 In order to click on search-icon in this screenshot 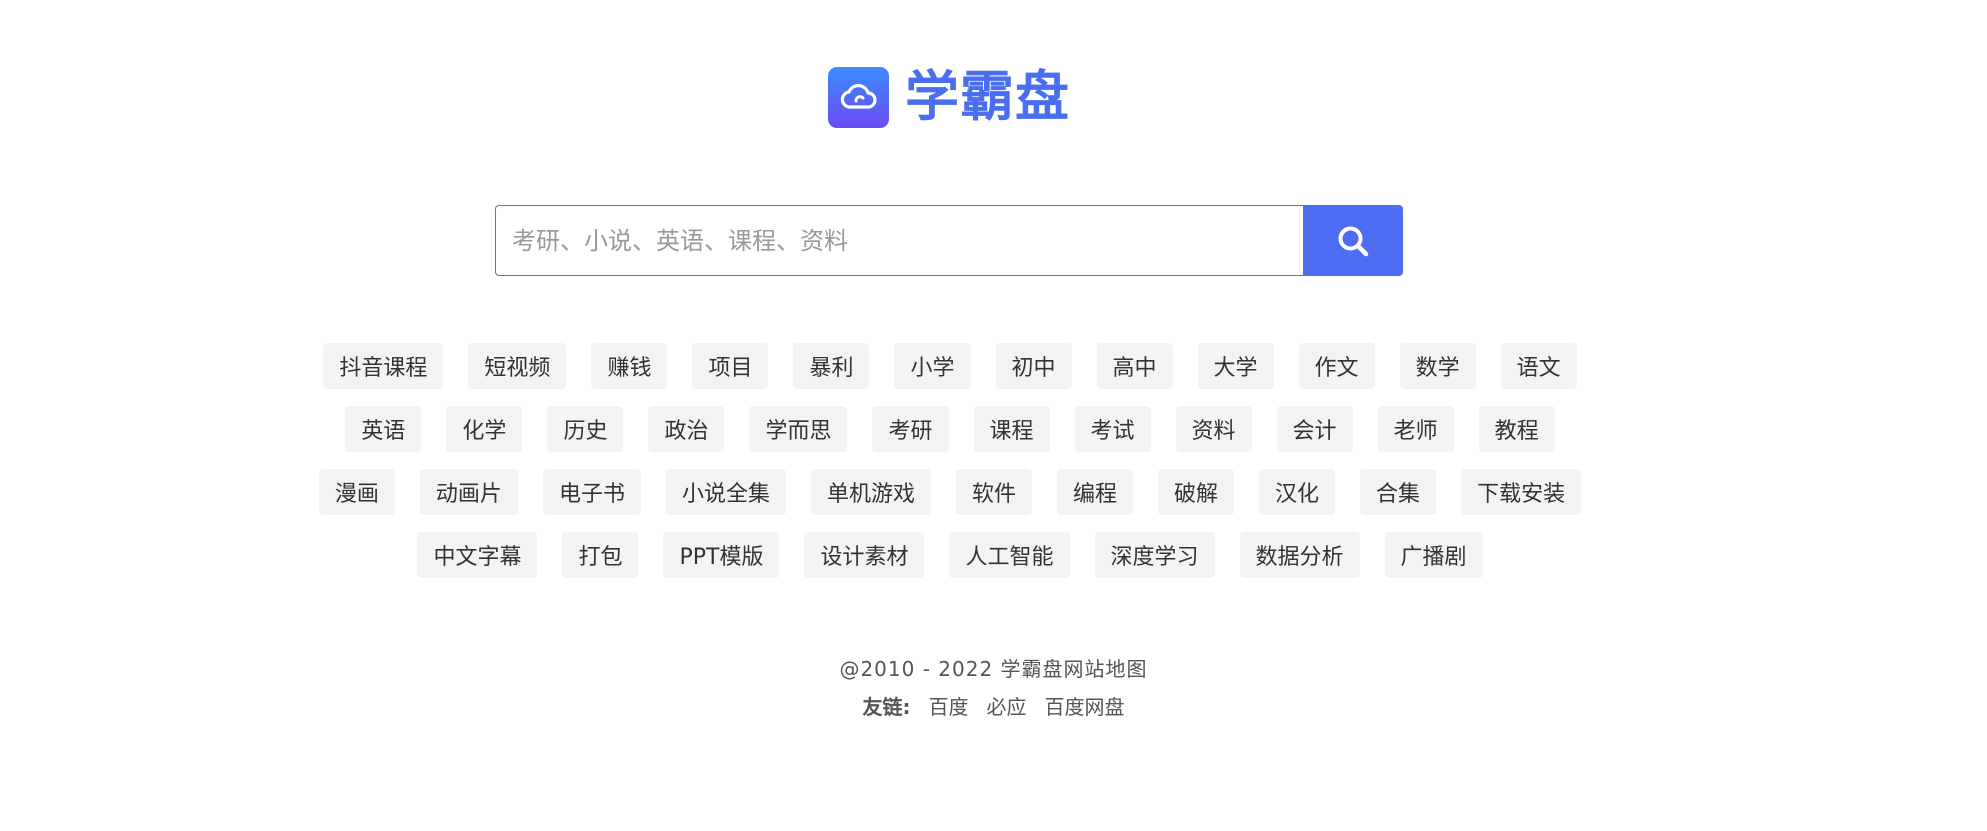, I will do `click(1353, 241)`.